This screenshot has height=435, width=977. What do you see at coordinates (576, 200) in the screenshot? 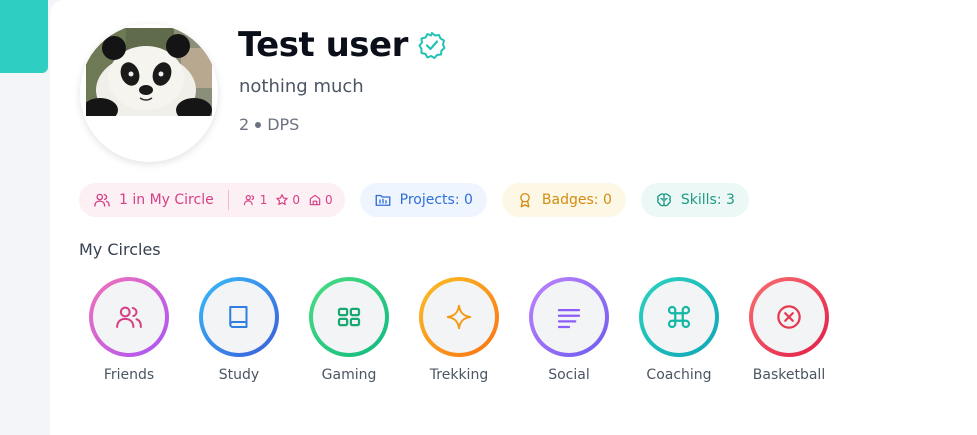
I see `badges-label: Badges: 0` at bounding box center [576, 200].